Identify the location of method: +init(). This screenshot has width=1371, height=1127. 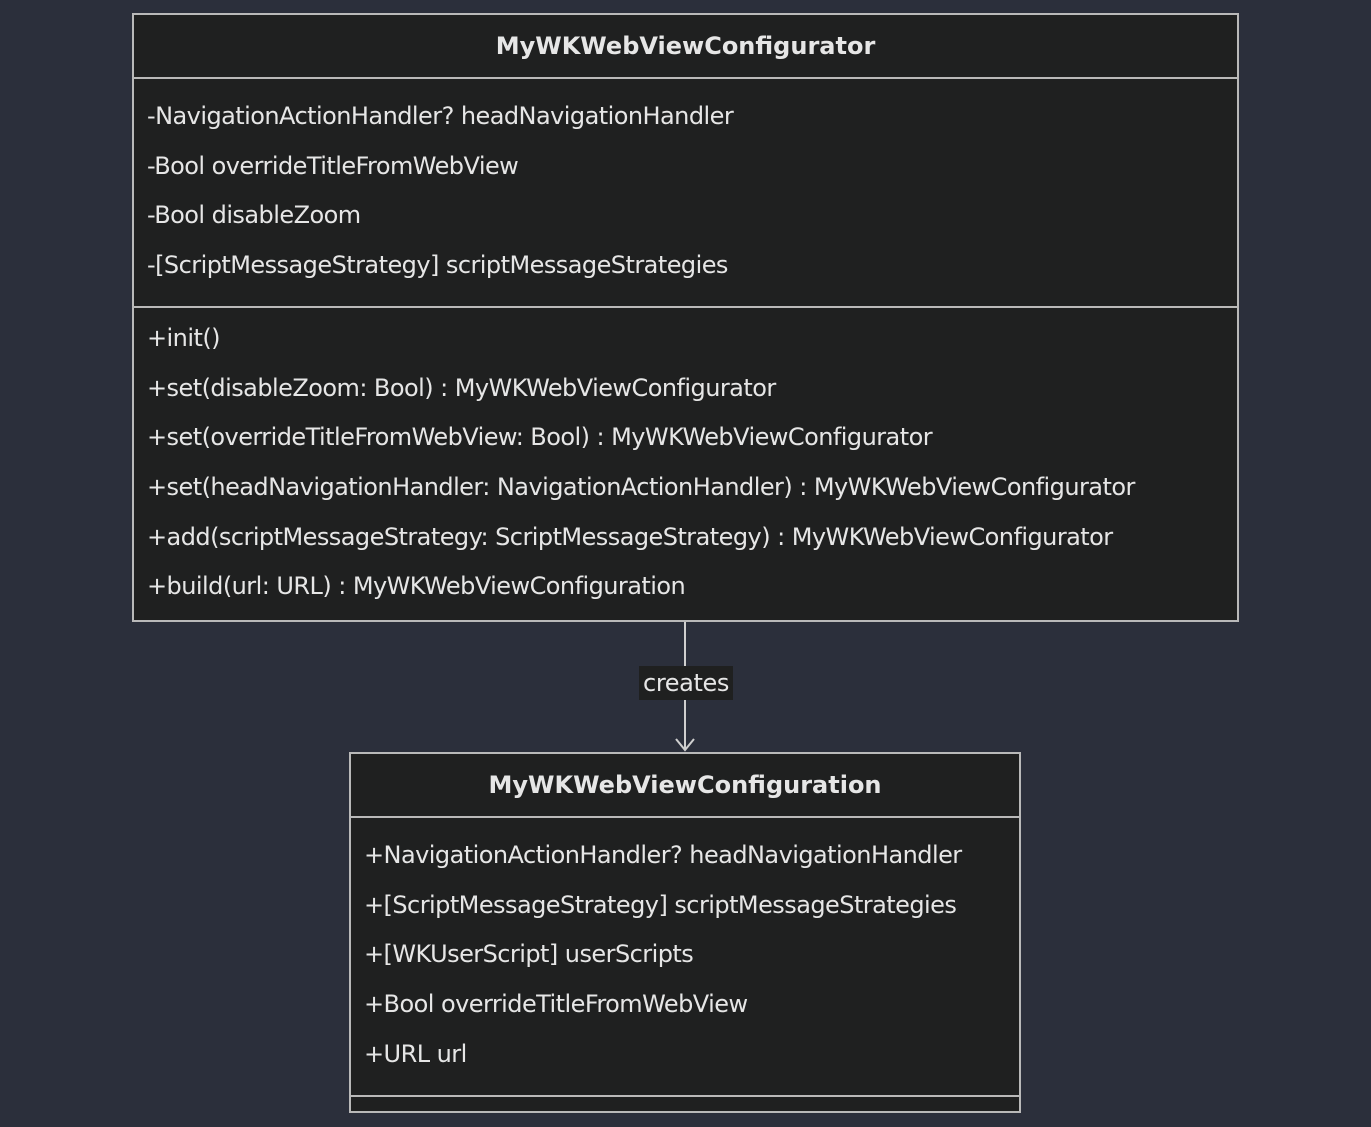
(184, 338).